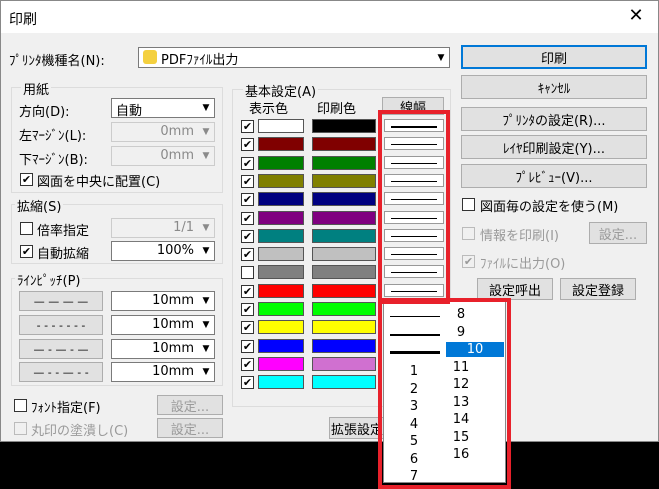 This screenshot has height=489, width=659. What do you see at coordinates (247, 218) in the screenshot?
I see `color-row-6-checkbox: ✔` at bounding box center [247, 218].